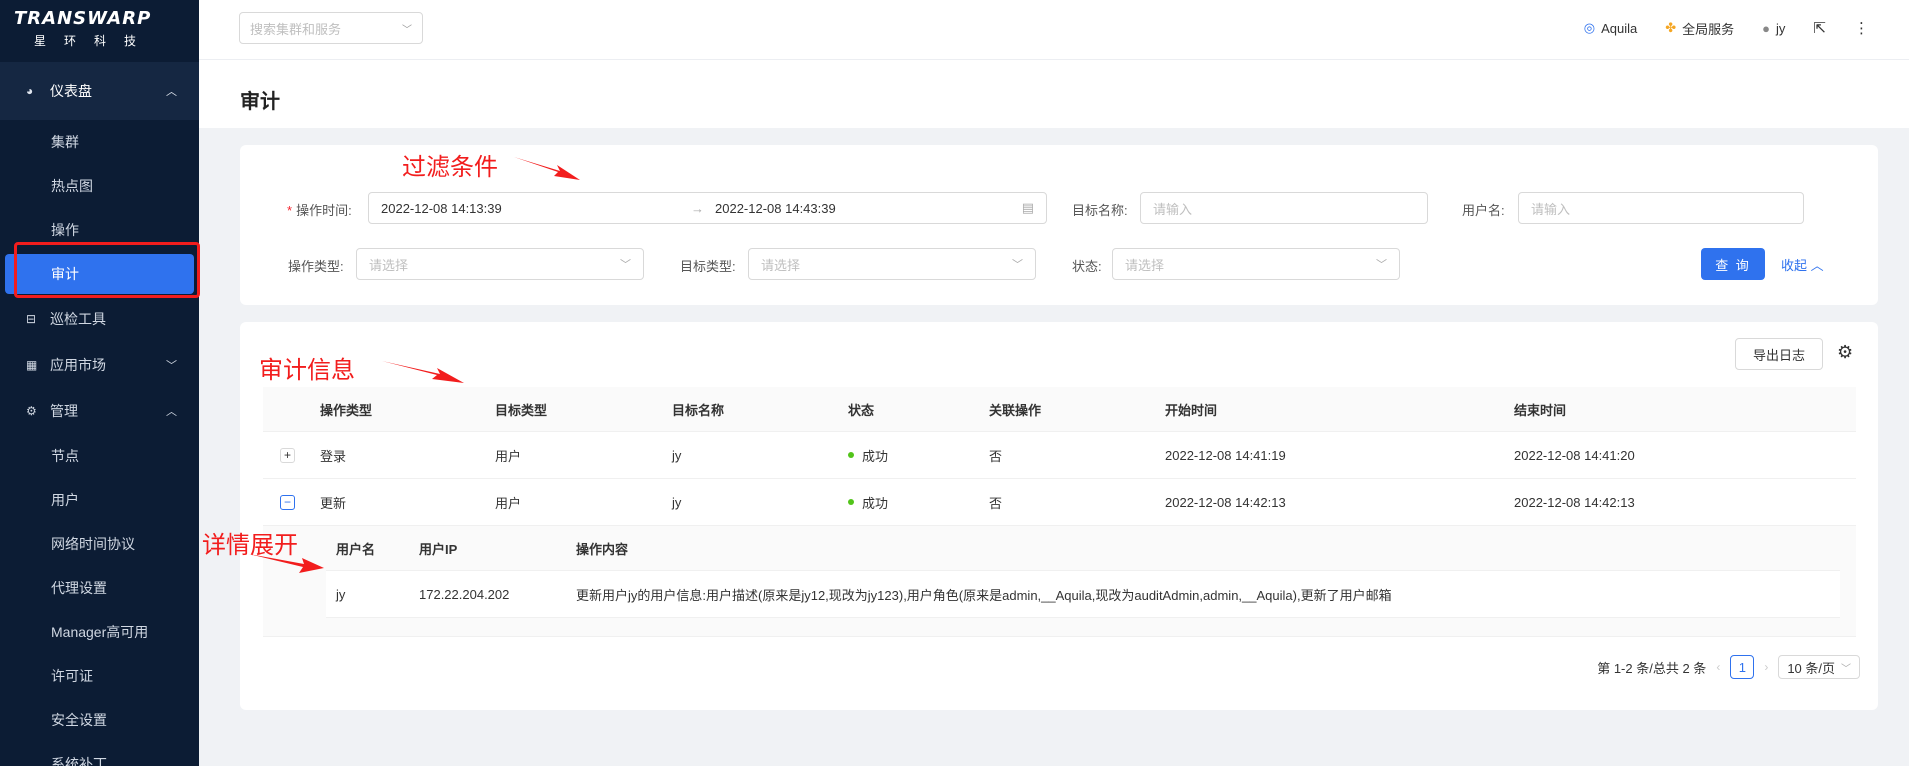 This screenshot has width=1909, height=766. What do you see at coordinates (99, 720) in the screenshot?
I see `sidebar-item-security: 安全设置` at bounding box center [99, 720].